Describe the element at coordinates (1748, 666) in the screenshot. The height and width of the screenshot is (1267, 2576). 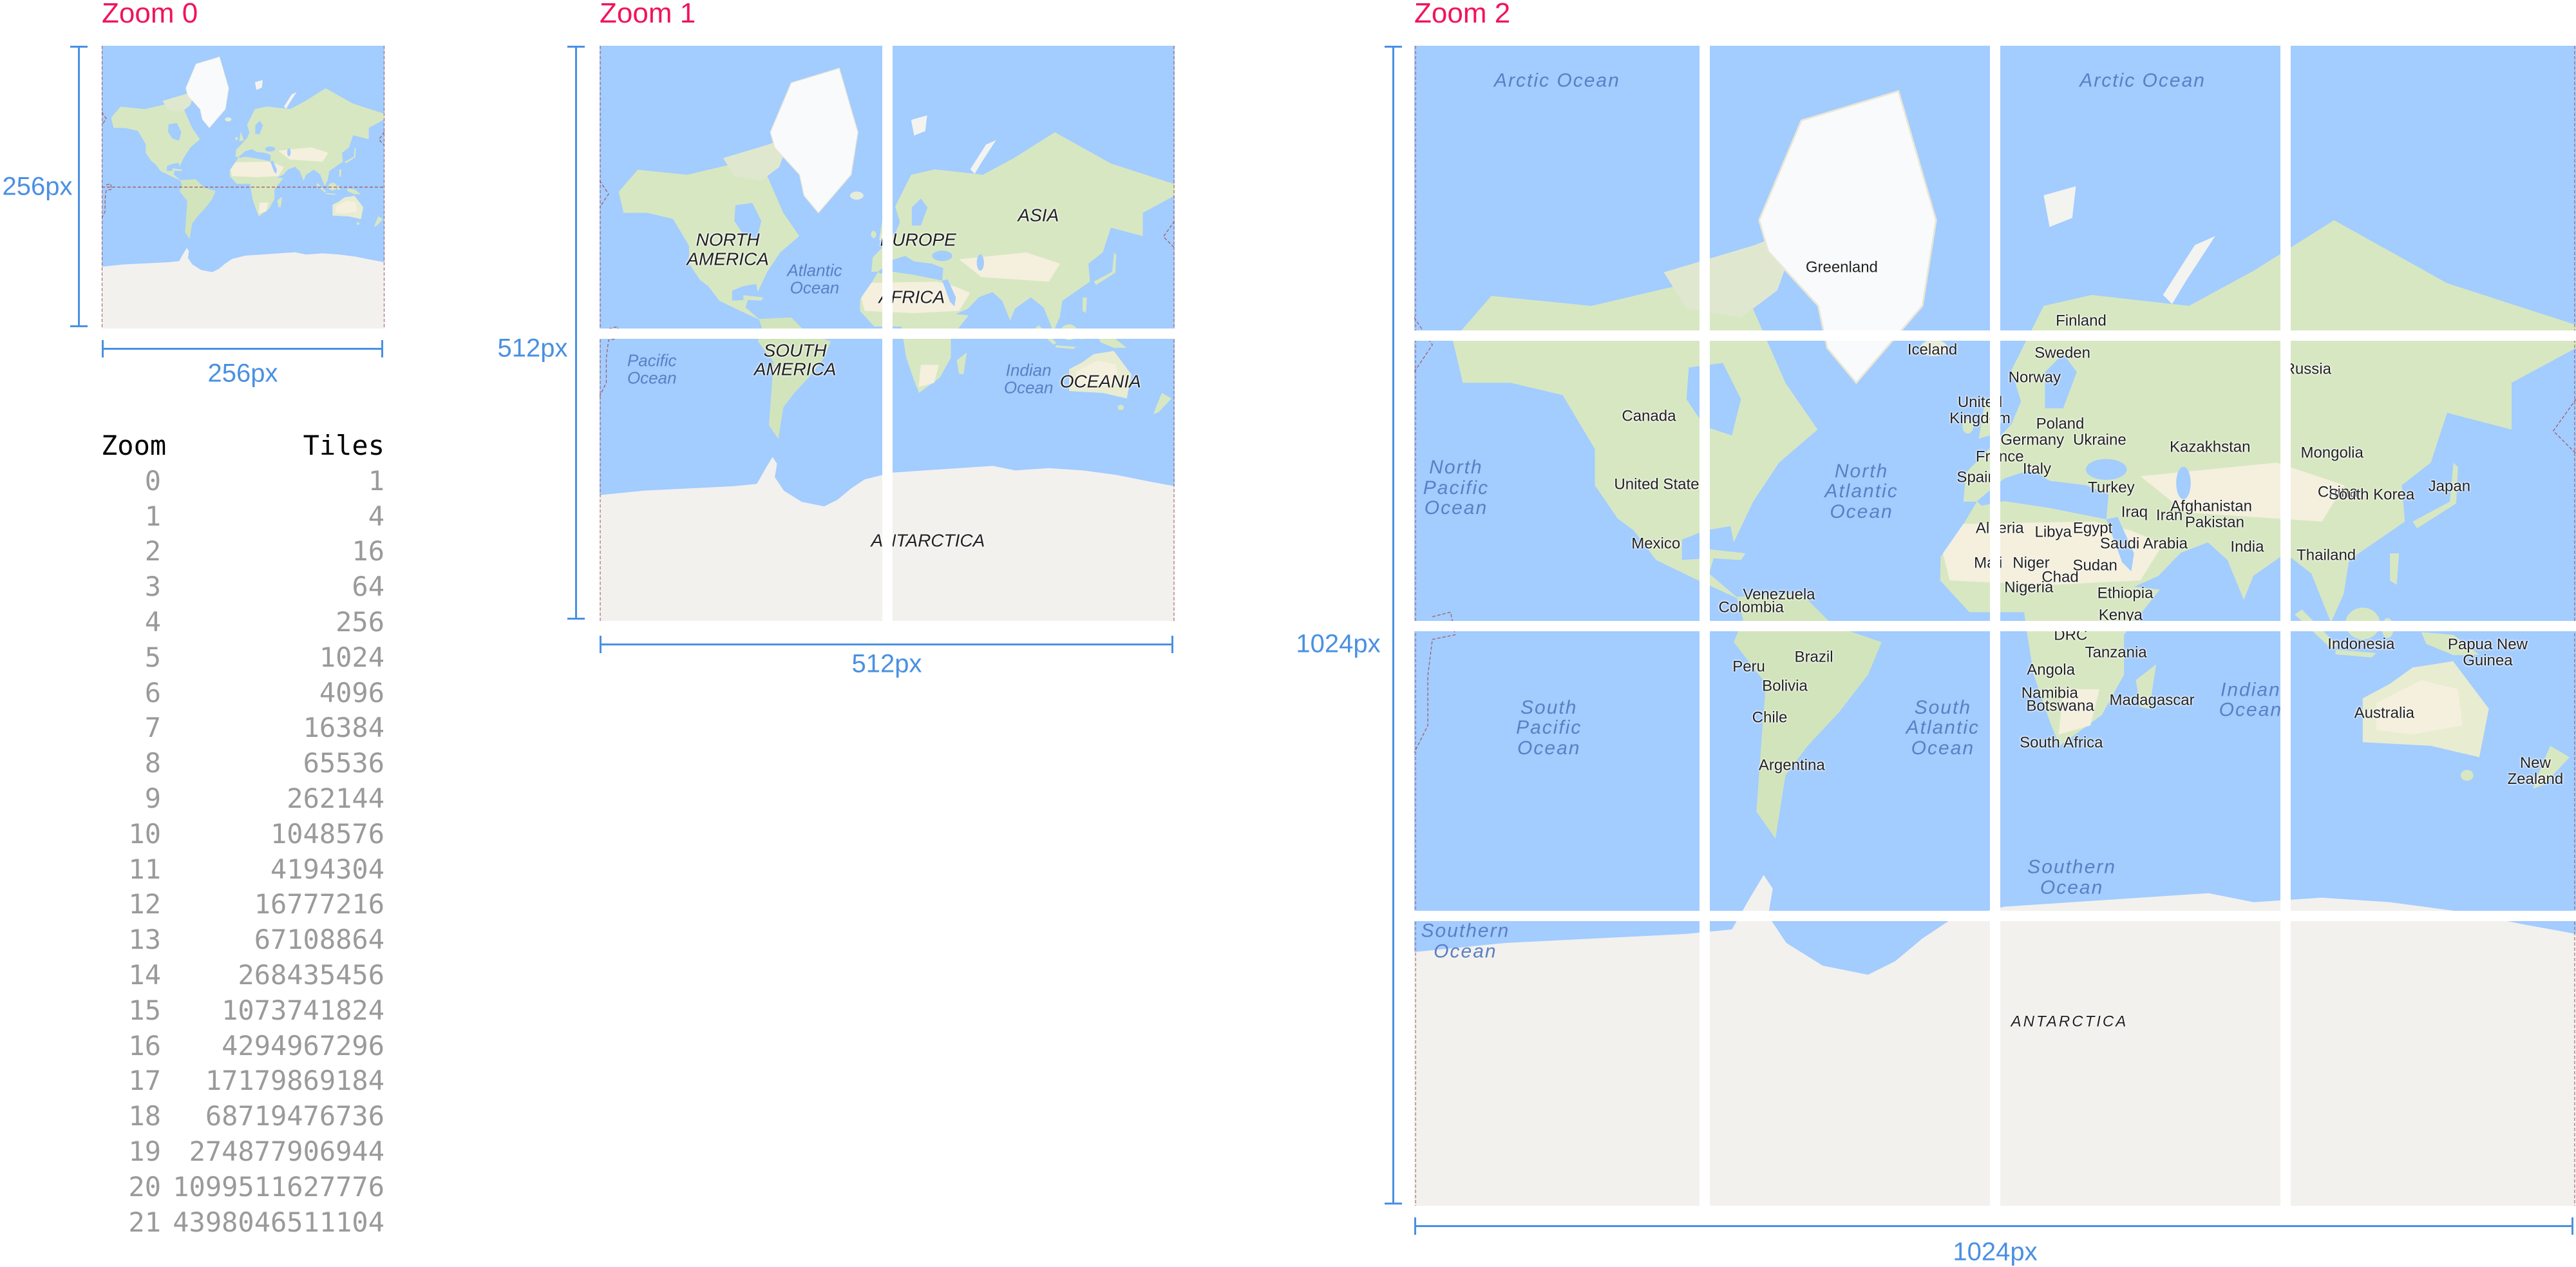
I see `country-label: Peru` at that location.